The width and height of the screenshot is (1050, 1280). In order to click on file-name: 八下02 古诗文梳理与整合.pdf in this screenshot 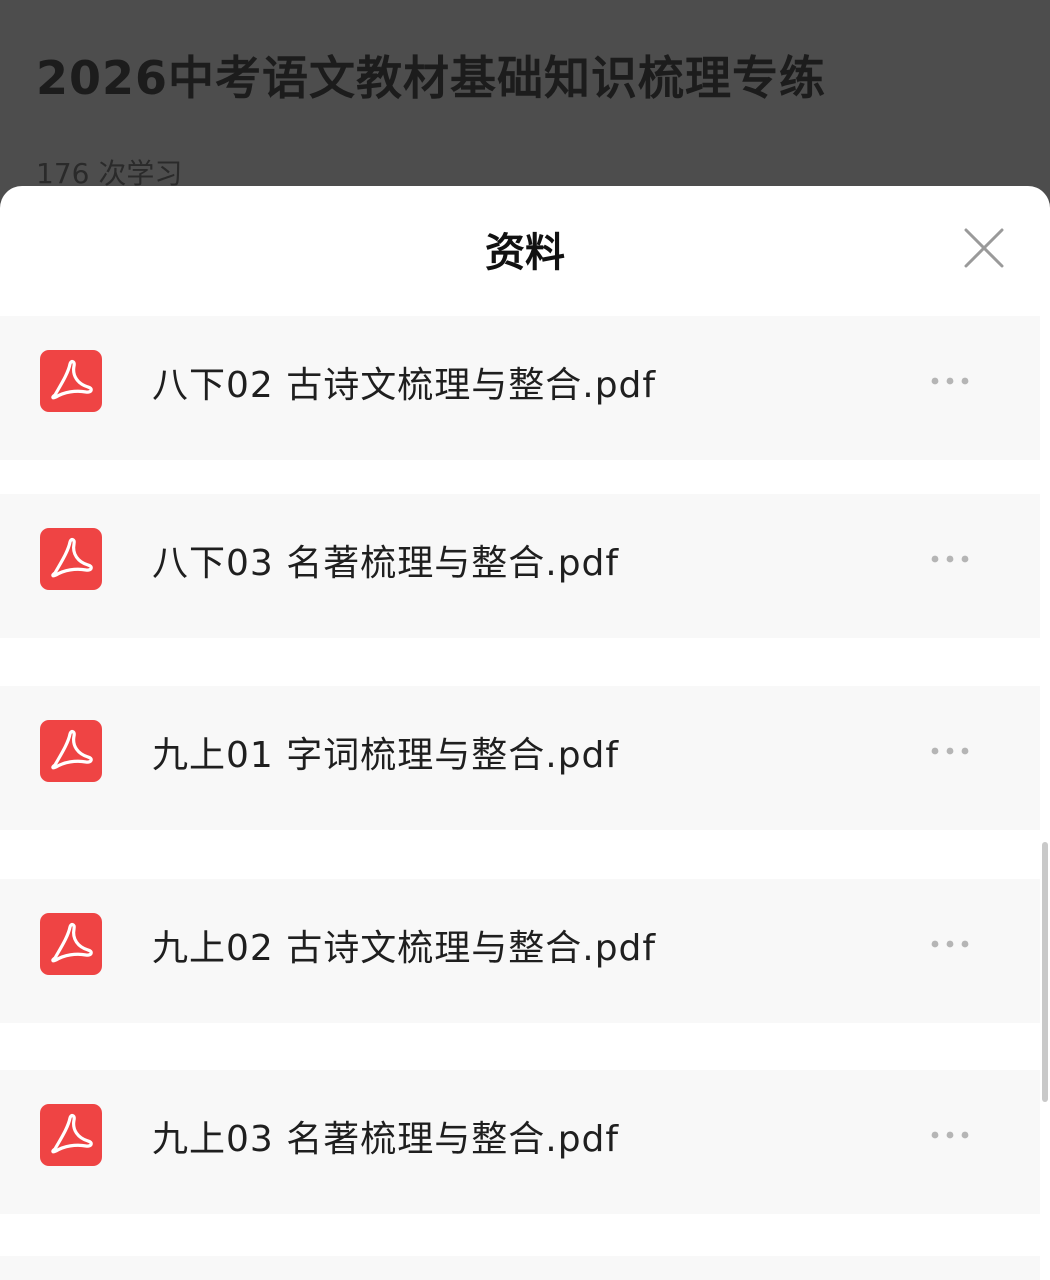, I will do `click(404, 385)`.